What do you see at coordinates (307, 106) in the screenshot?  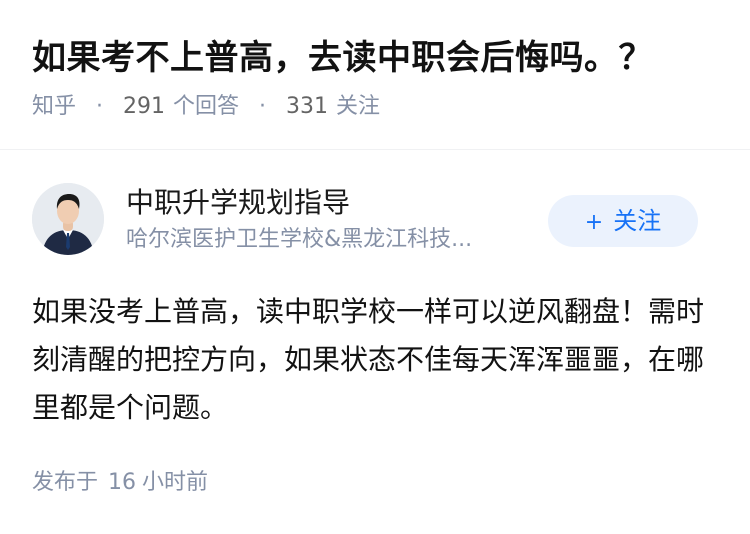 I see `follower-count: 331` at bounding box center [307, 106].